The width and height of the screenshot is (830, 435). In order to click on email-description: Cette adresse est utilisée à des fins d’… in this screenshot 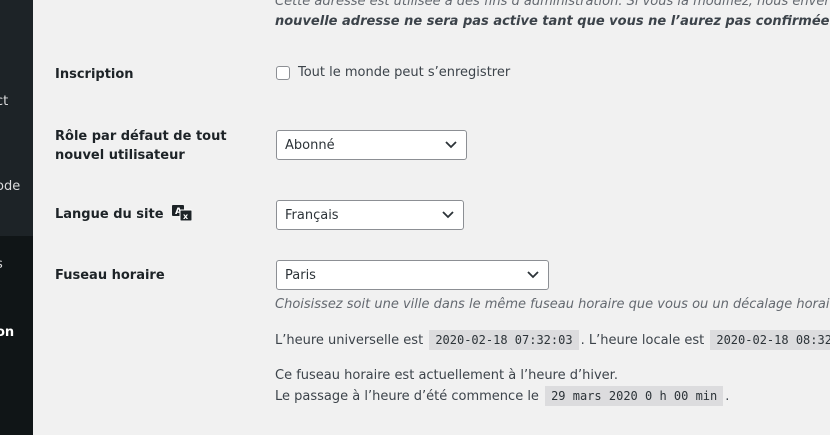, I will do `click(552, 16)`.